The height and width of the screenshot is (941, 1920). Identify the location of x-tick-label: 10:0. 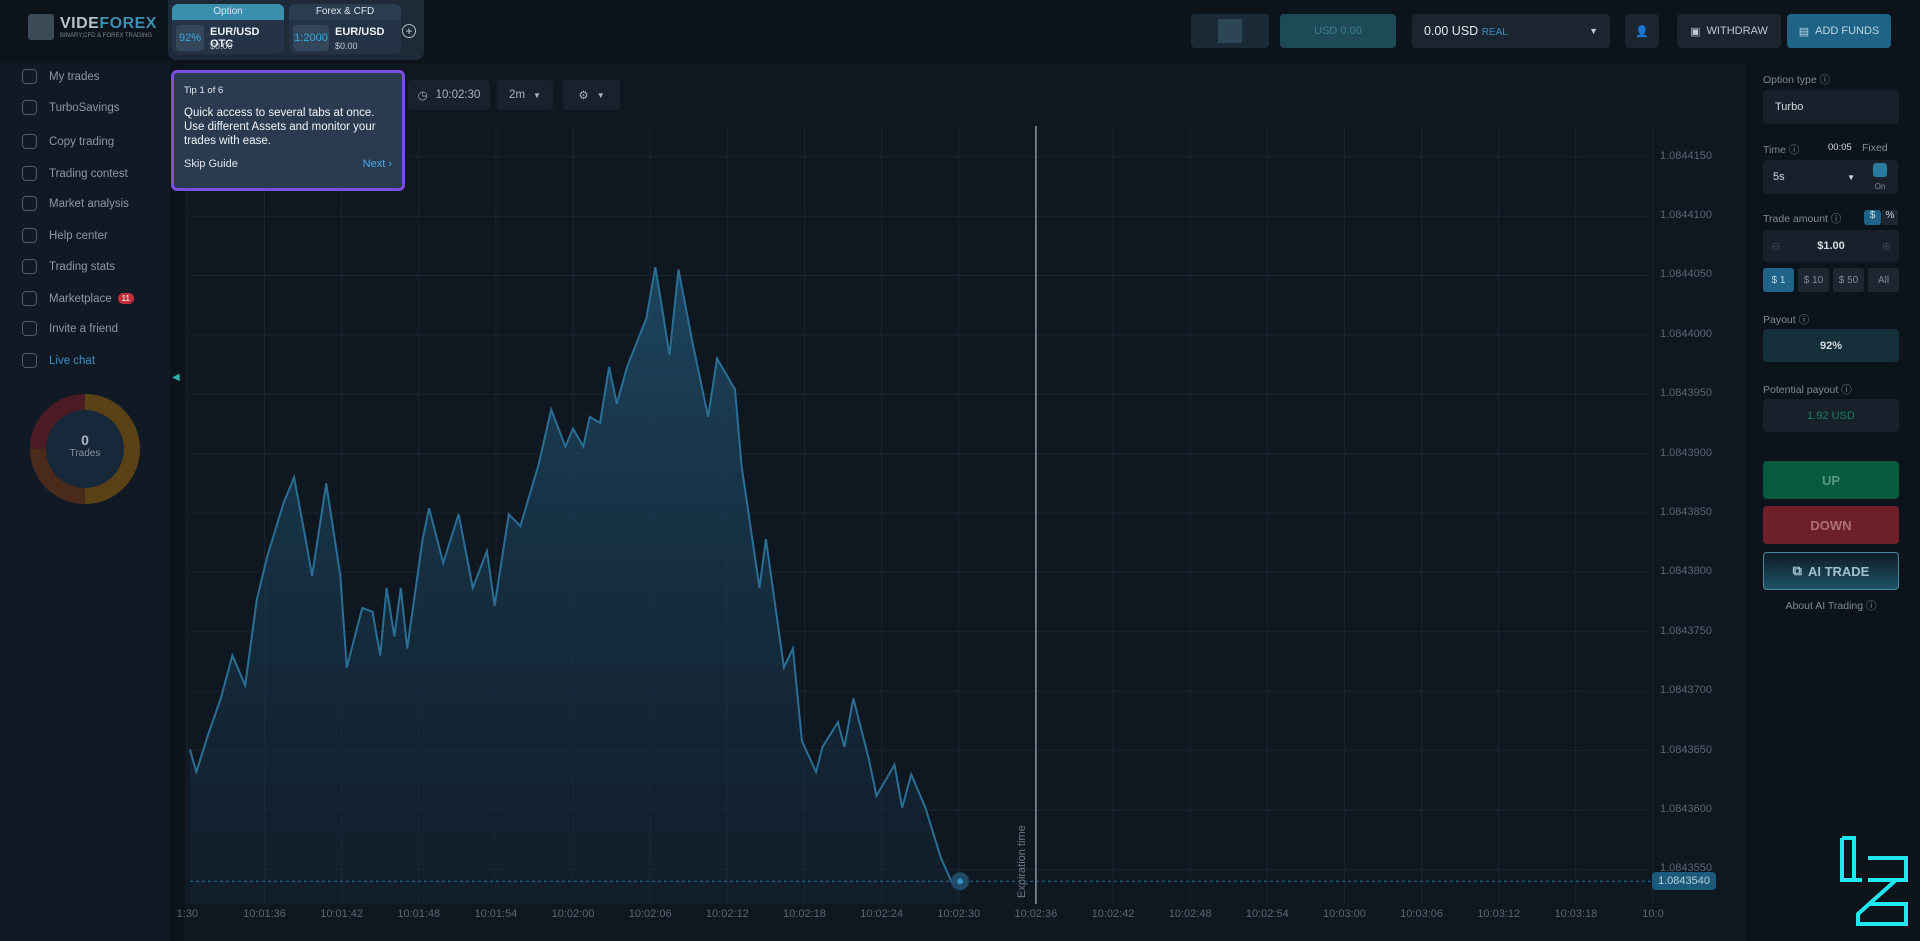
(1653, 914).